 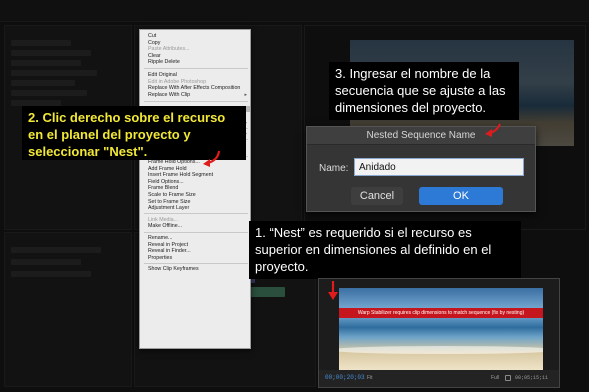 What do you see at coordinates (167, 169) in the screenshot?
I see `menu-item-add-frame-hold: Add Frame Hold` at bounding box center [167, 169].